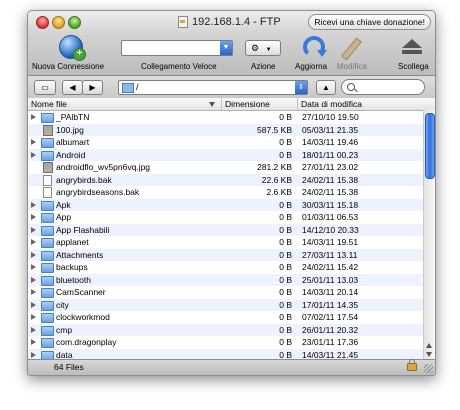 The height and width of the screenshot is (410, 460). I want to click on search-field, so click(383, 87).